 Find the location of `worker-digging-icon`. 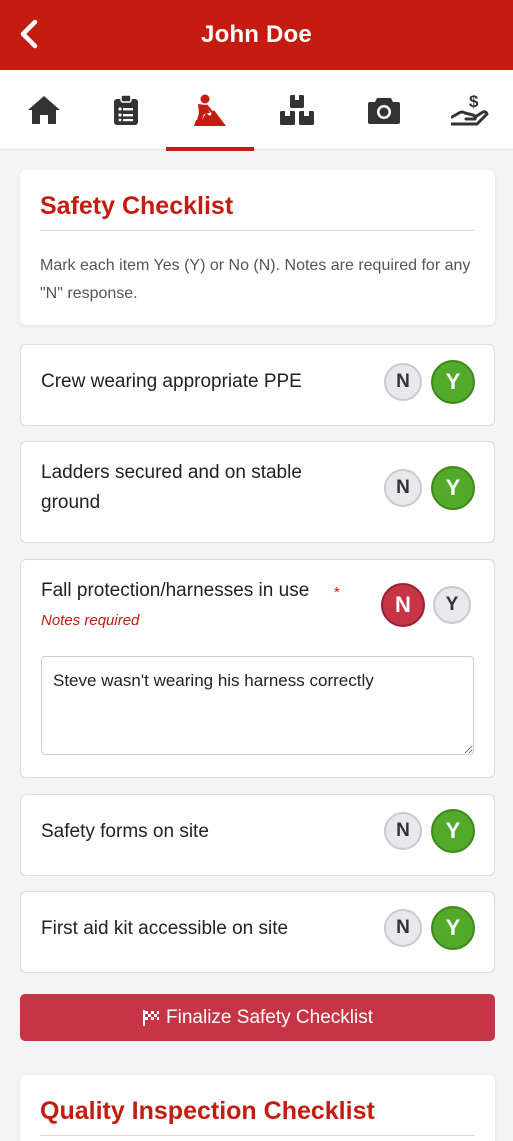

worker-digging-icon is located at coordinates (210, 110).